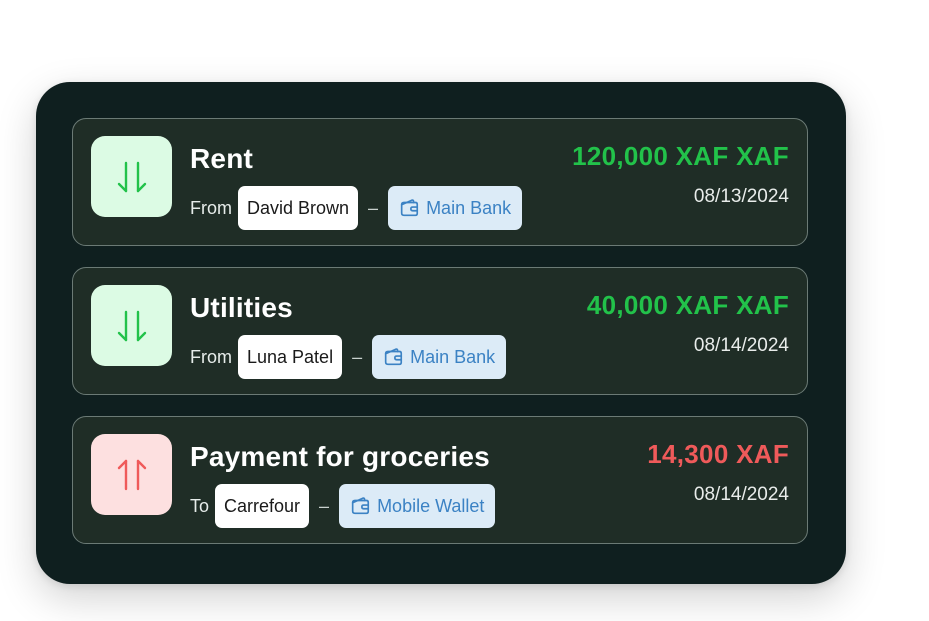  Describe the element at coordinates (340, 456) in the screenshot. I see `transaction-title: Payment for groceries` at that location.